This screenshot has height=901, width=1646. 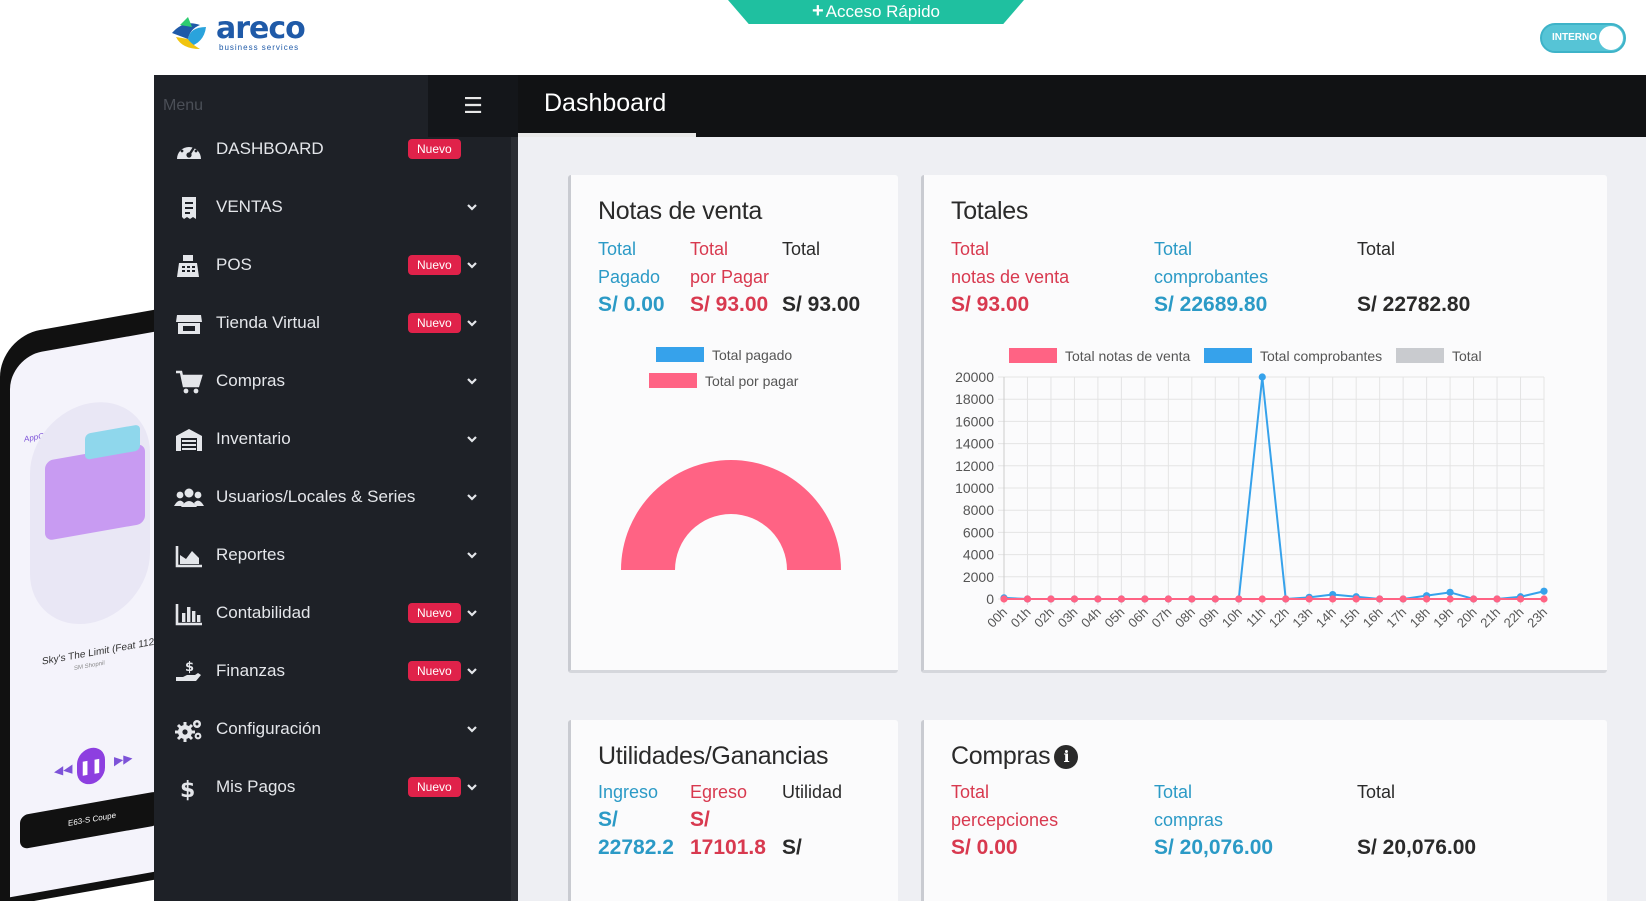 What do you see at coordinates (997, 618) in the screenshot?
I see `x-tick-label: 00h` at bounding box center [997, 618].